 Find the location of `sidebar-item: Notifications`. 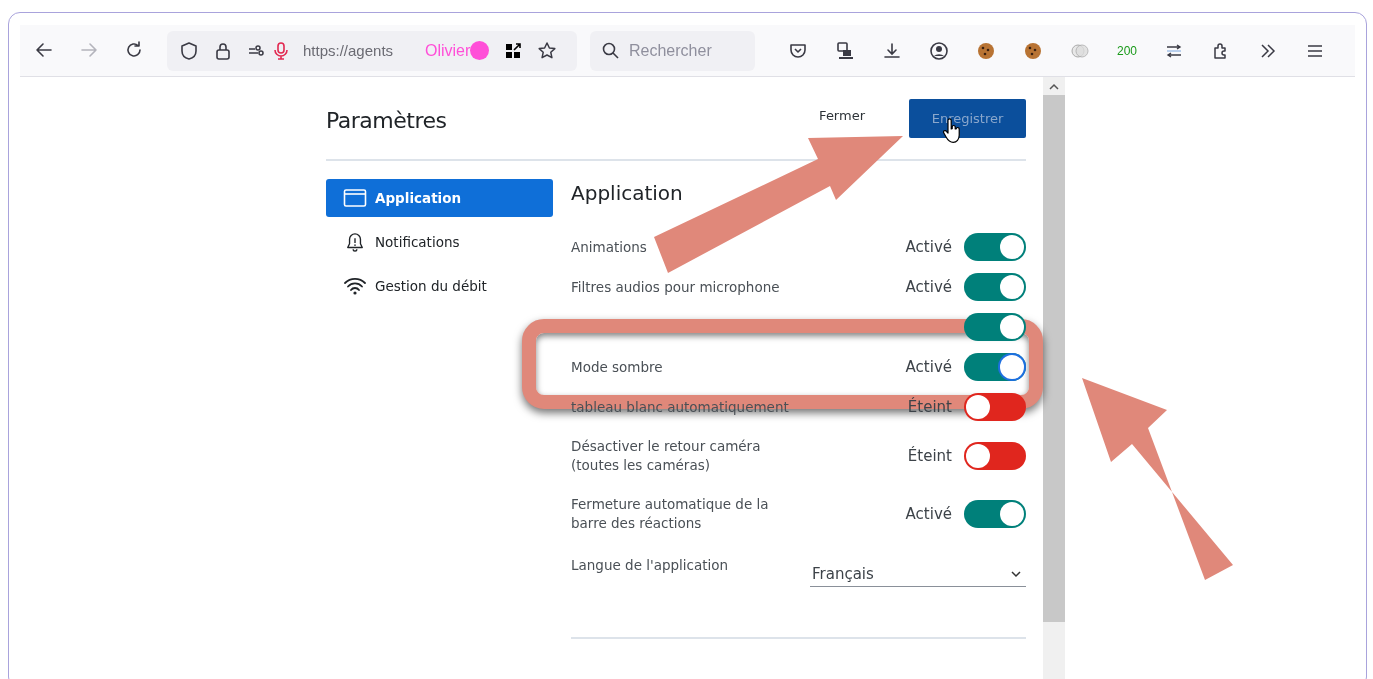

sidebar-item: Notifications is located at coordinates (439, 242).